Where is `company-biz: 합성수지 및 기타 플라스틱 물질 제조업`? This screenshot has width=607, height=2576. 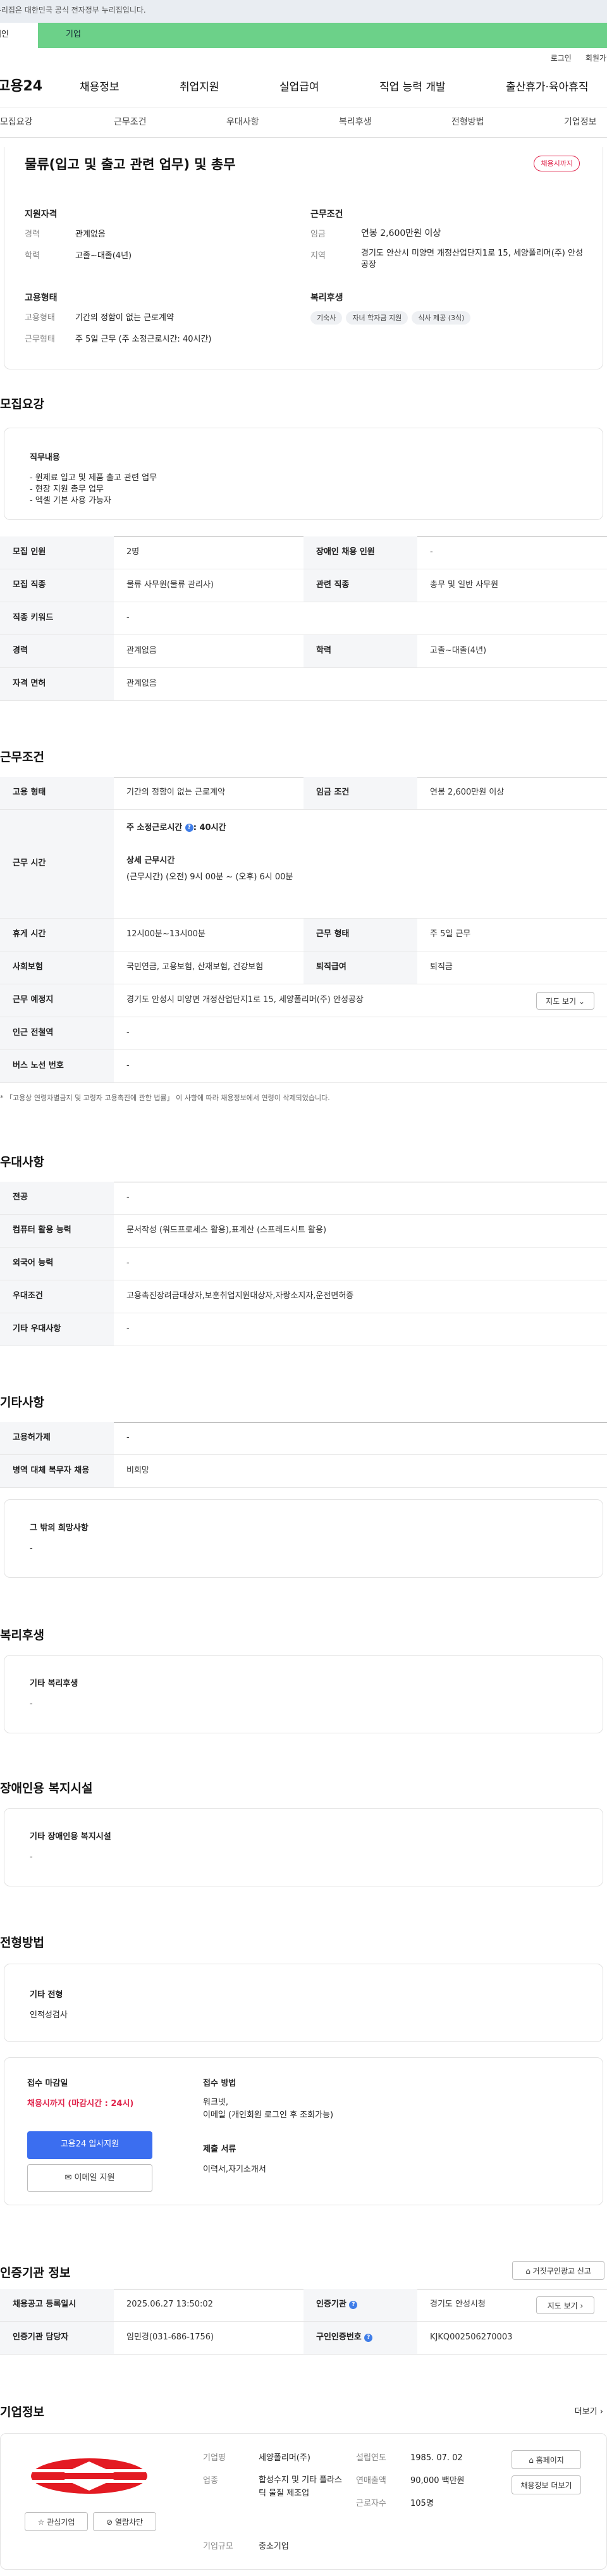
company-biz: 합성수지 및 기타 플라스틱 물질 제조업 is located at coordinates (301, 2486).